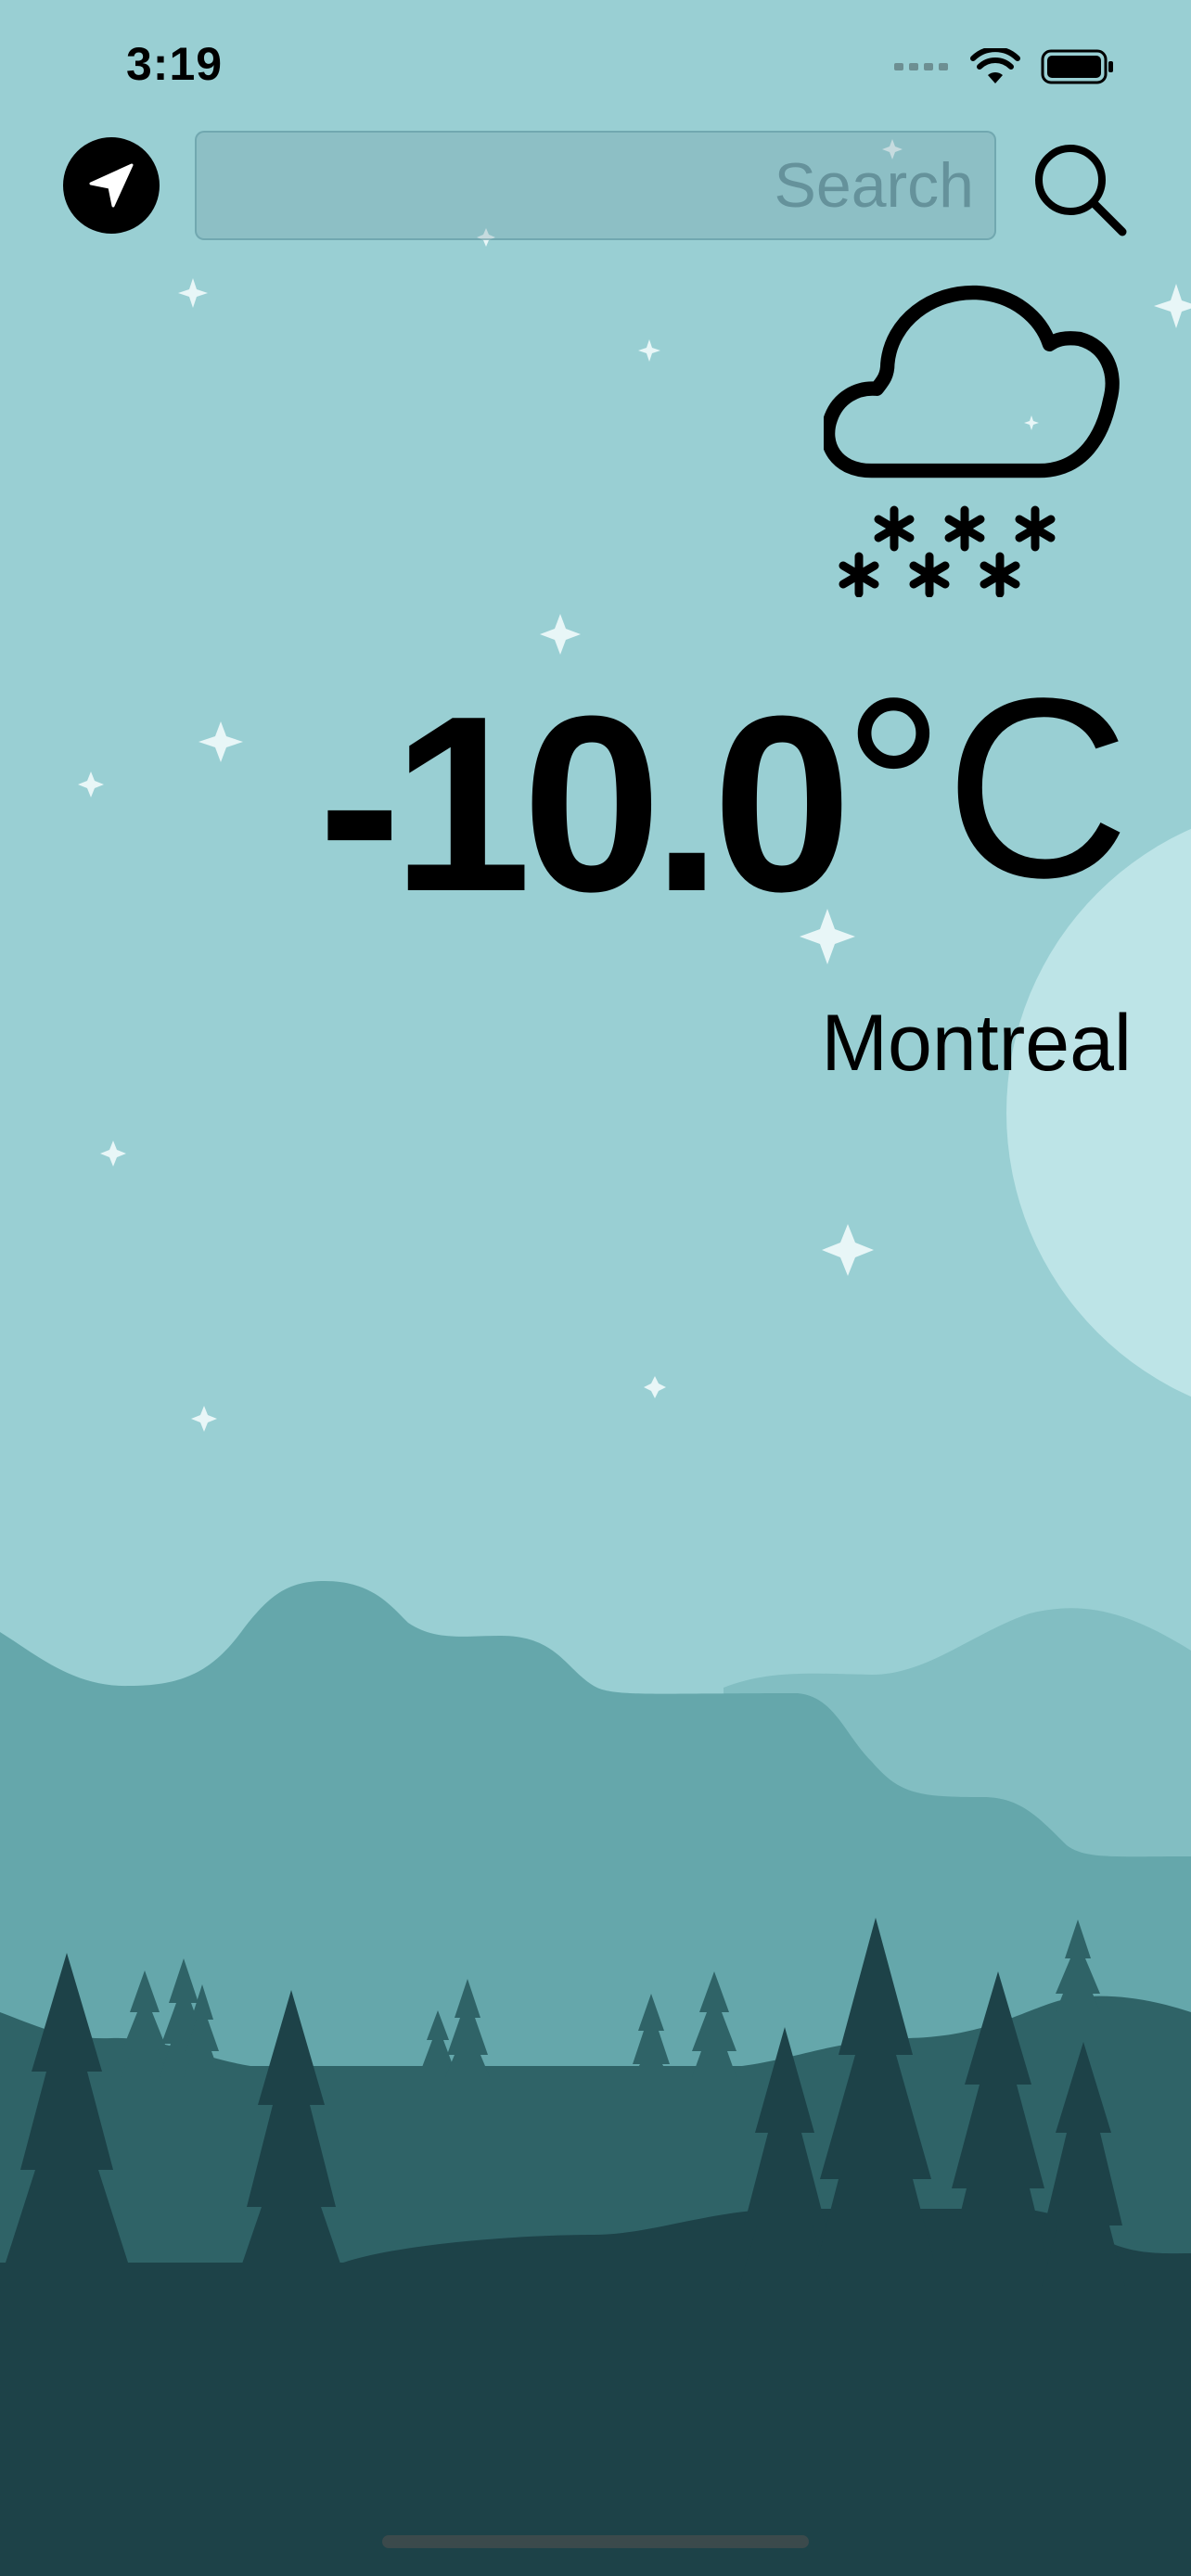 This screenshot has width=1191, height=2576. Describe the element at coordinates (175, 64) in the screenshot. I see `status-time: 3:19` at that location.